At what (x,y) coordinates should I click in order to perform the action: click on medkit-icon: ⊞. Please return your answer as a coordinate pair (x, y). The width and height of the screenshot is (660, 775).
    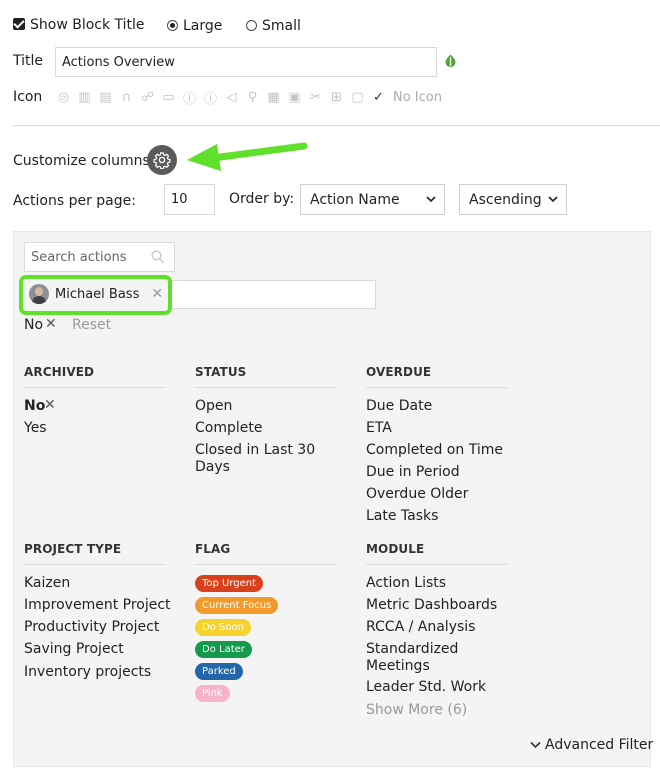
    Looking at the image, I should click on (336, 97).